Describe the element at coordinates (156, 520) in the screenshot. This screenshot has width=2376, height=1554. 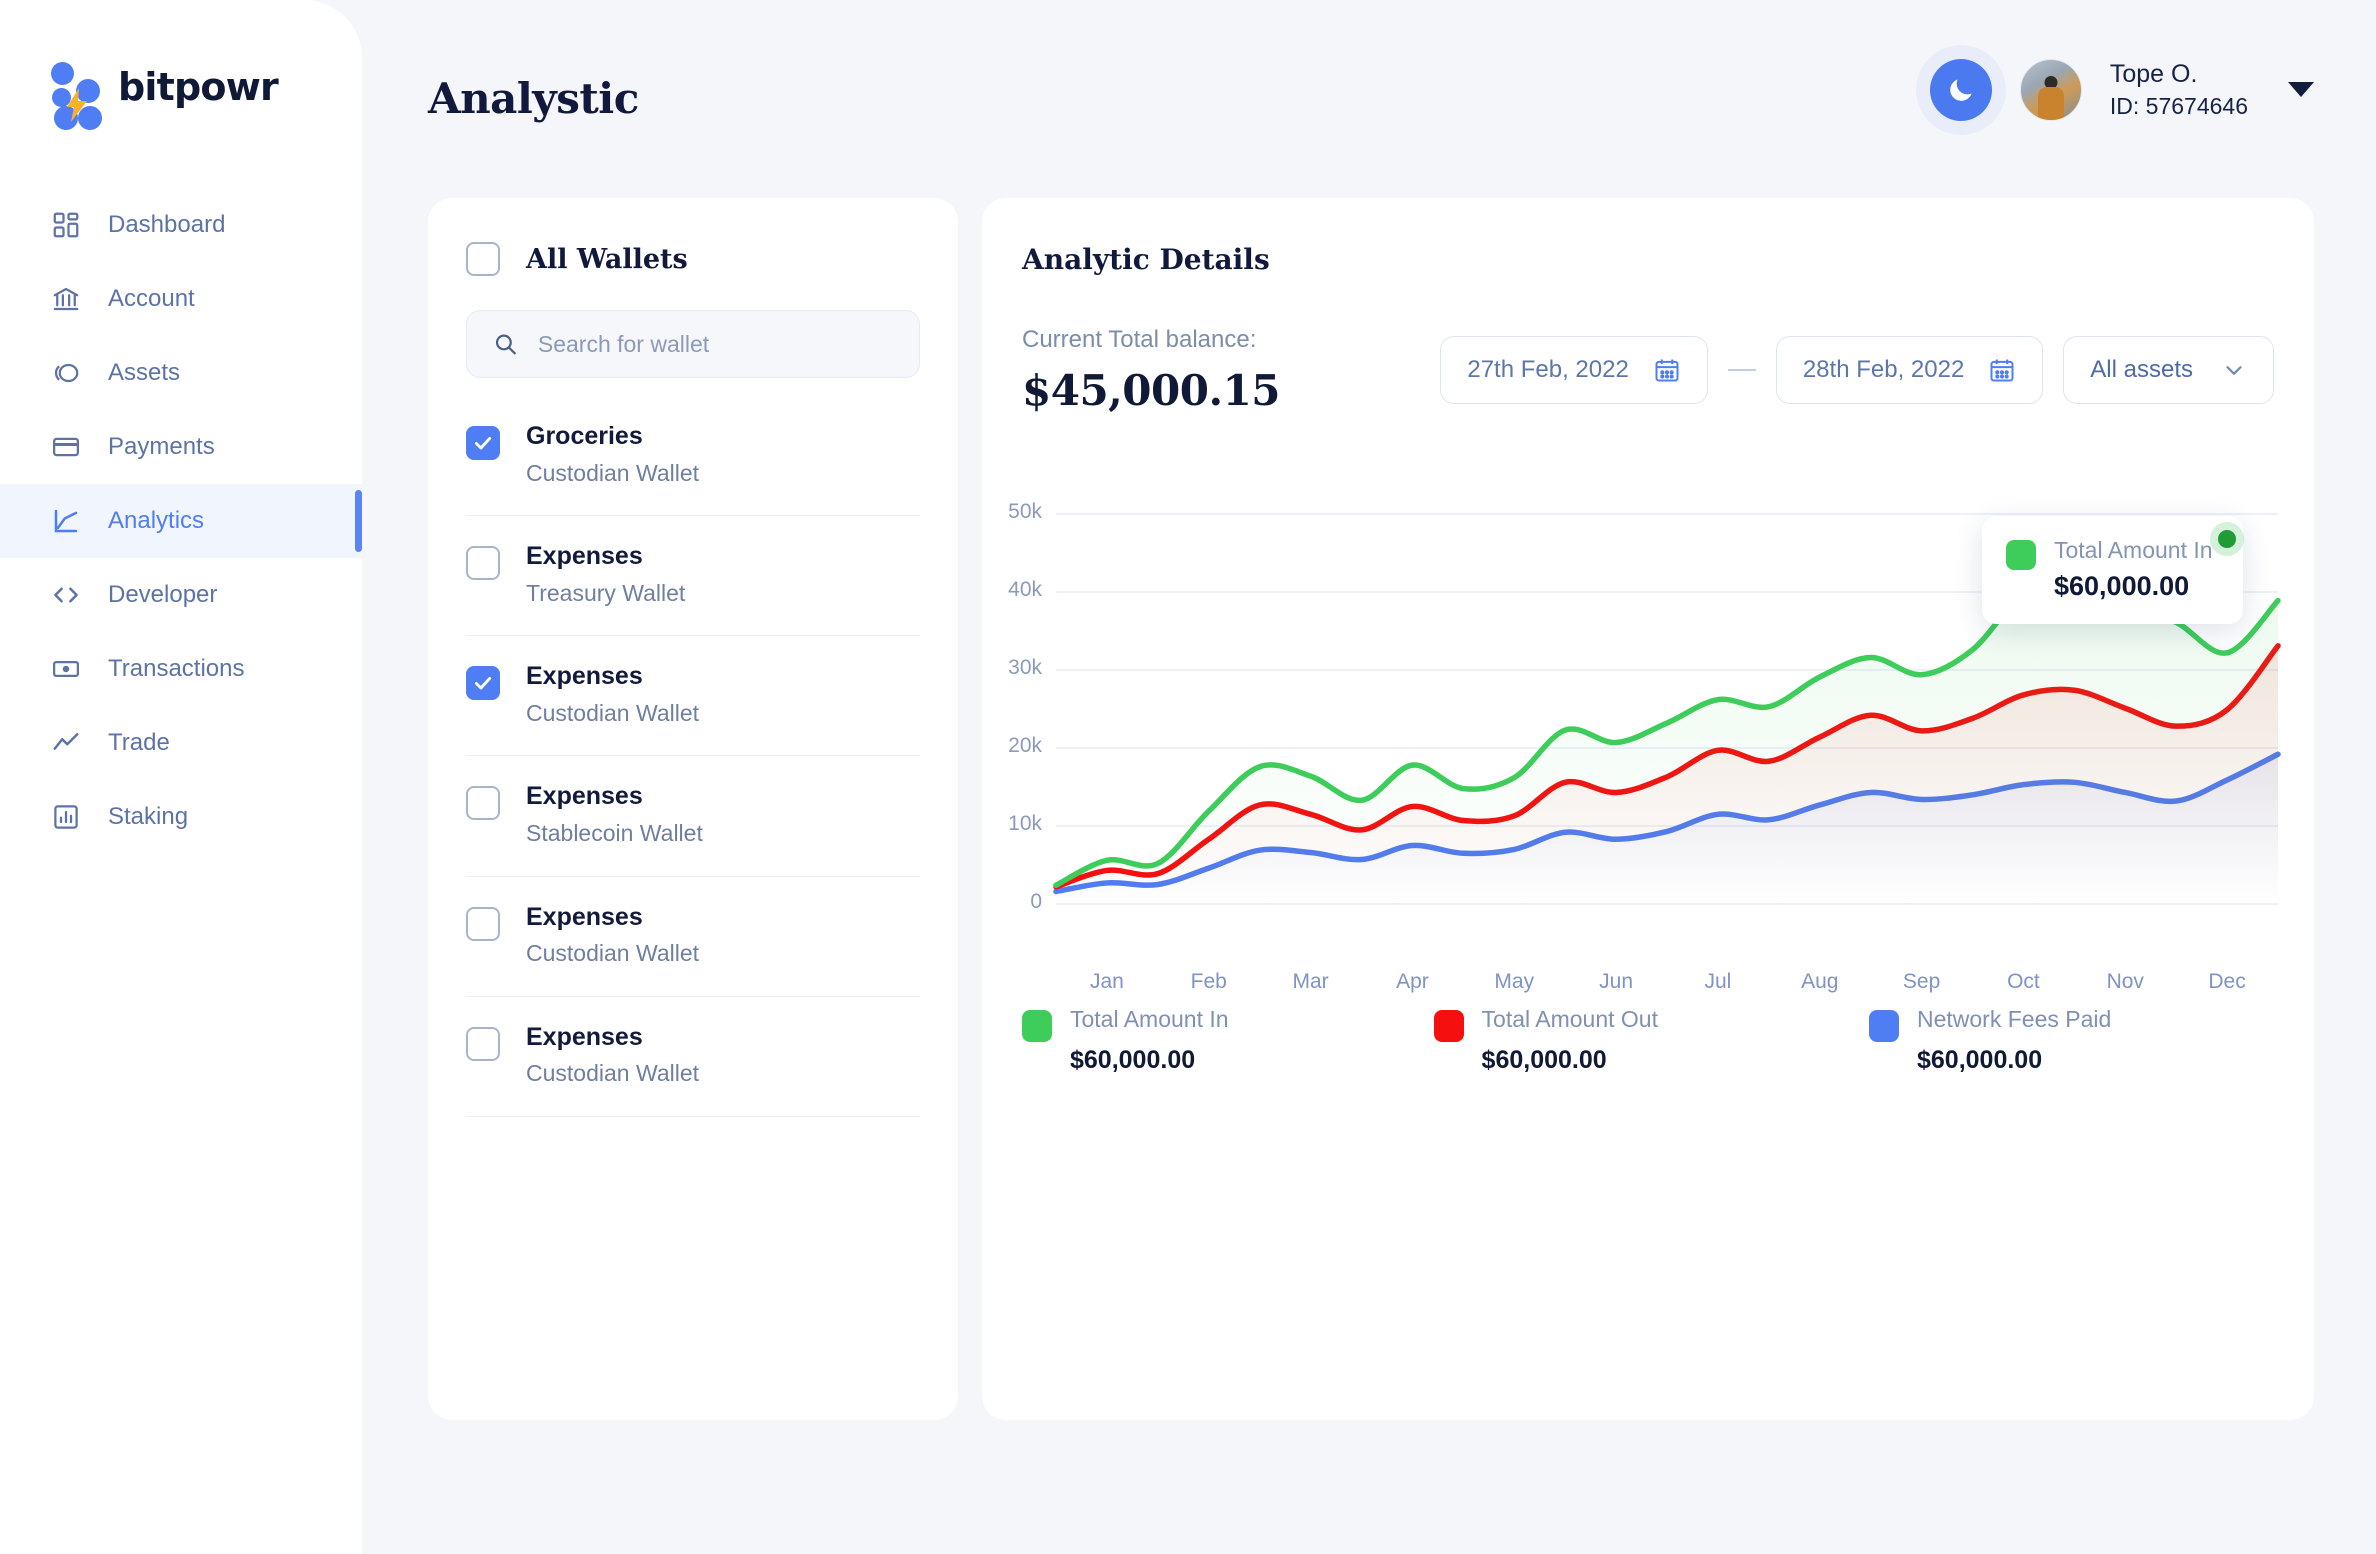
I see `sidebar-item-label: Analytics` at that location.